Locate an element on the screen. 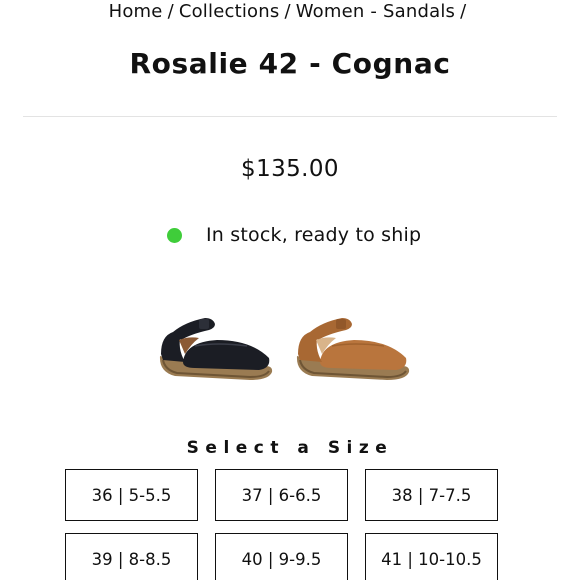  cognac-sandal-icon is located at coordinates (353, 349).